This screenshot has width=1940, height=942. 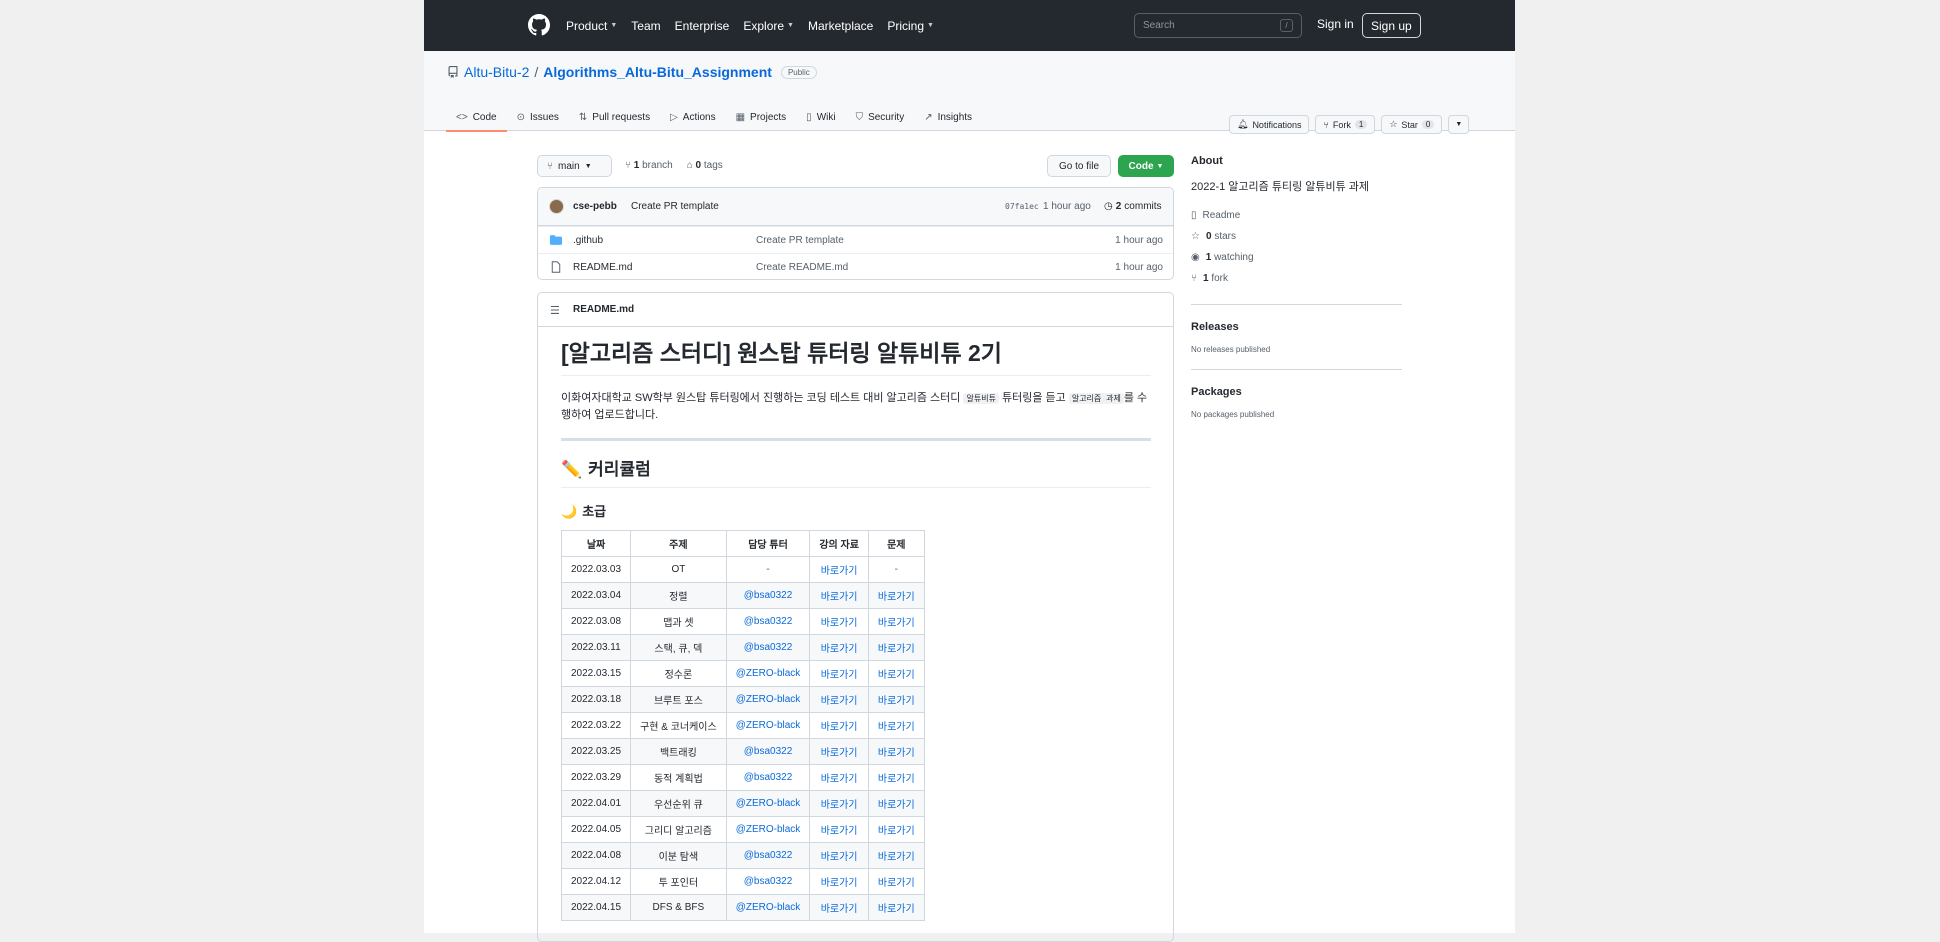 I want to click on table-row: 2022.03.25 백트래킹 @bsa0322 바로가기 바로가기, so click(x=742, y=751).